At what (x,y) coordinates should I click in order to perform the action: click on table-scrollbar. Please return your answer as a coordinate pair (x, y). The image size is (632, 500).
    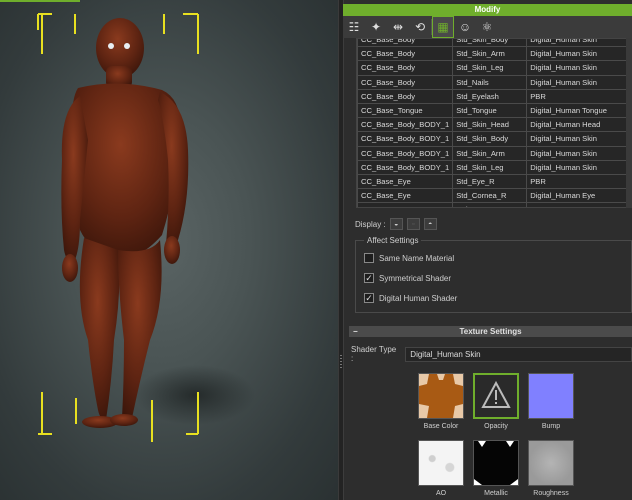
    Looking at the image, I should click on (629, 123).